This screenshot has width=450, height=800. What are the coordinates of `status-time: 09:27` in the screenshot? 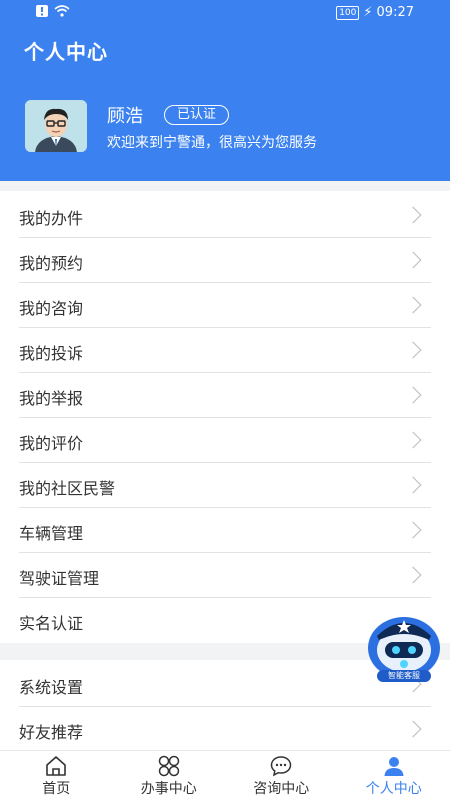 It's located at (395, 12).